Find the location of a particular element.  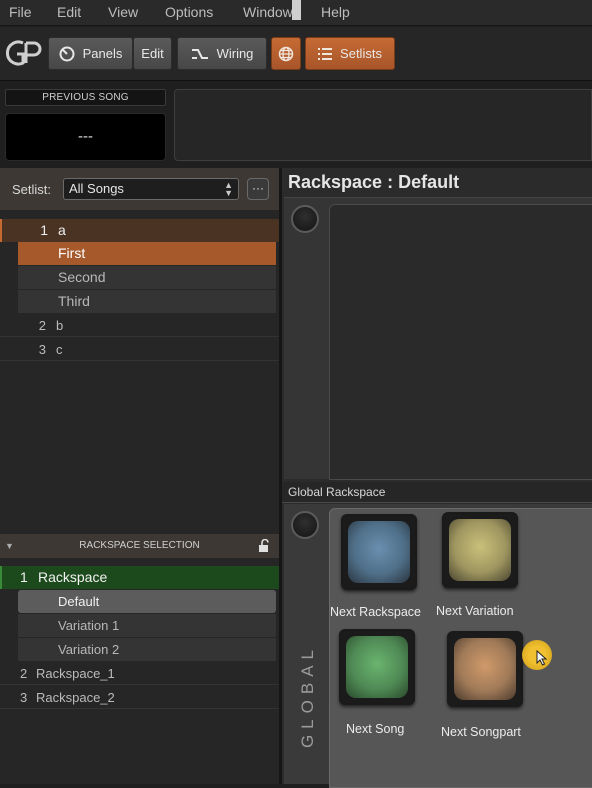

song-part-row-third: Third is located at coordinates (147, 301).